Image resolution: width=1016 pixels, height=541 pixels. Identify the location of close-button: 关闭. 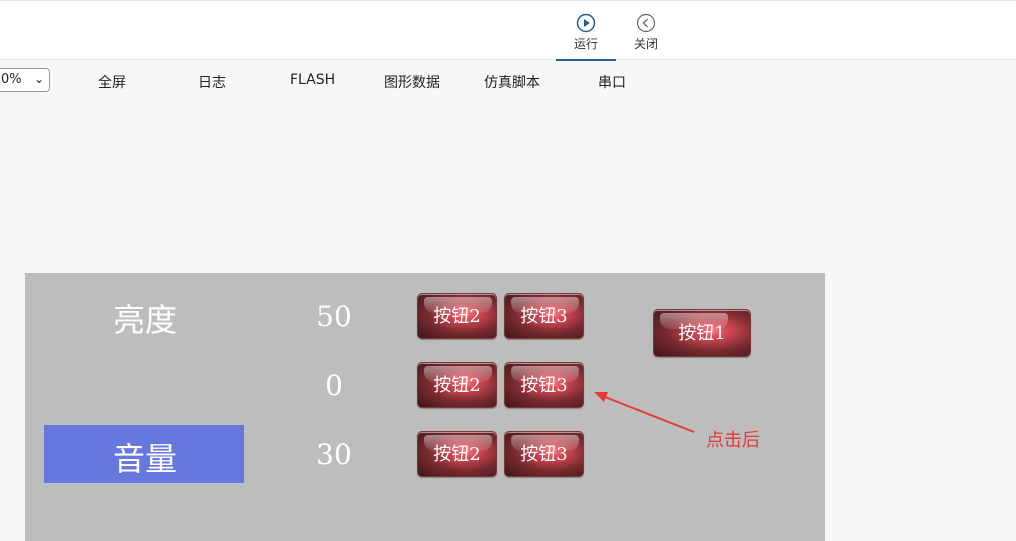
(646, 32).